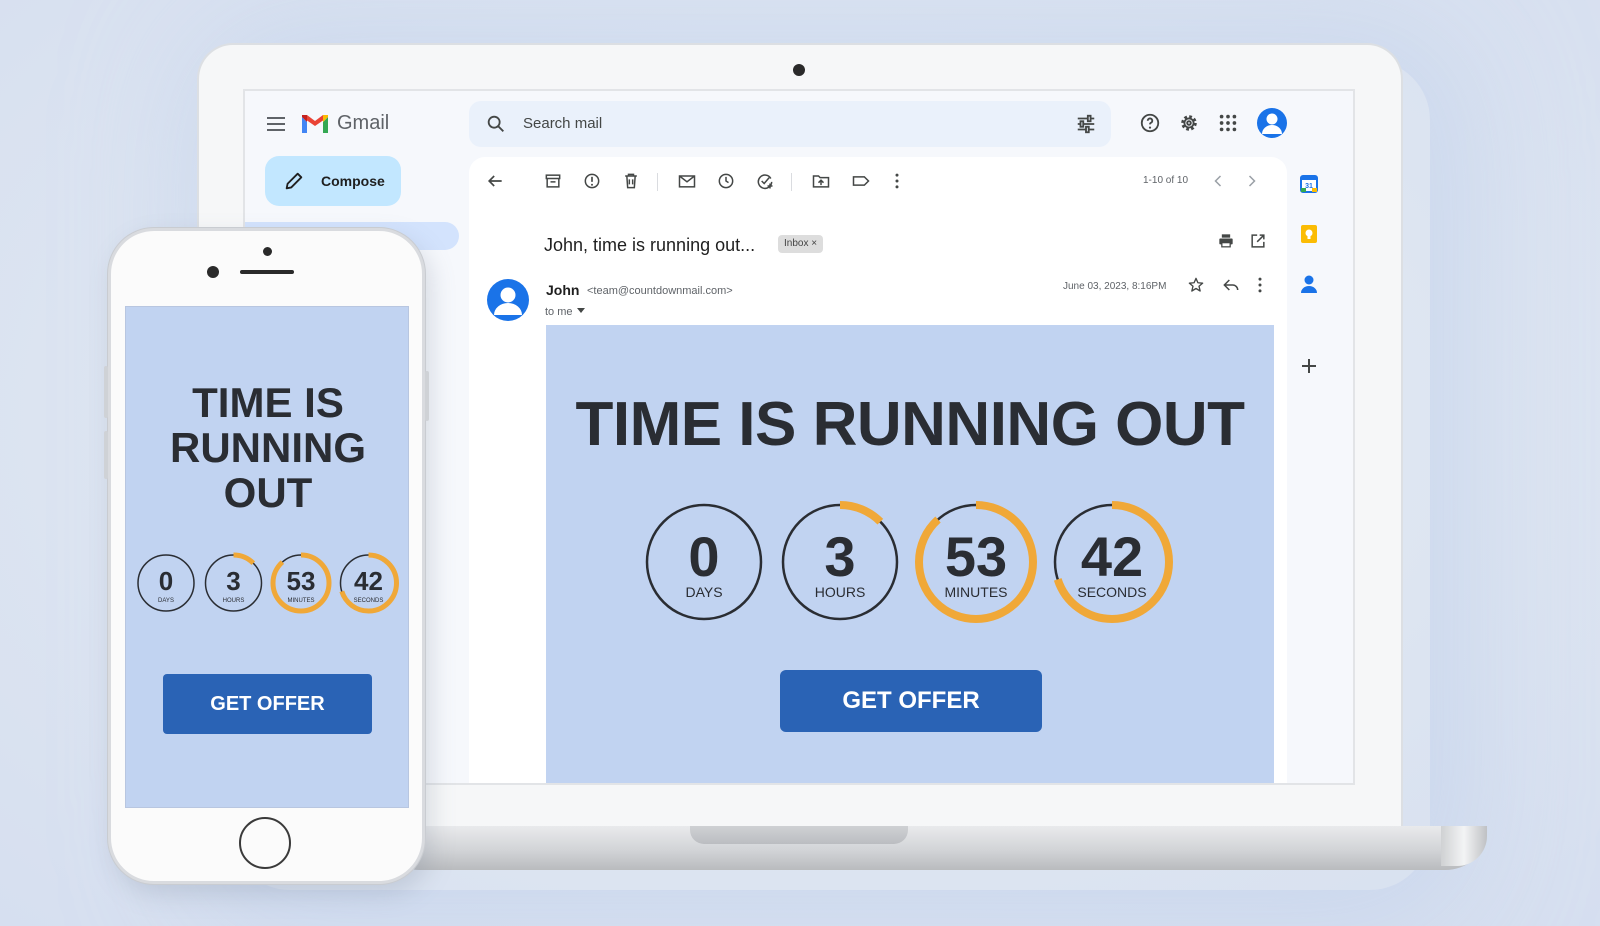 Image resolution: width=1600 pixels, height=926 pixels. I want to click on menu-icon, so click(276, 124).